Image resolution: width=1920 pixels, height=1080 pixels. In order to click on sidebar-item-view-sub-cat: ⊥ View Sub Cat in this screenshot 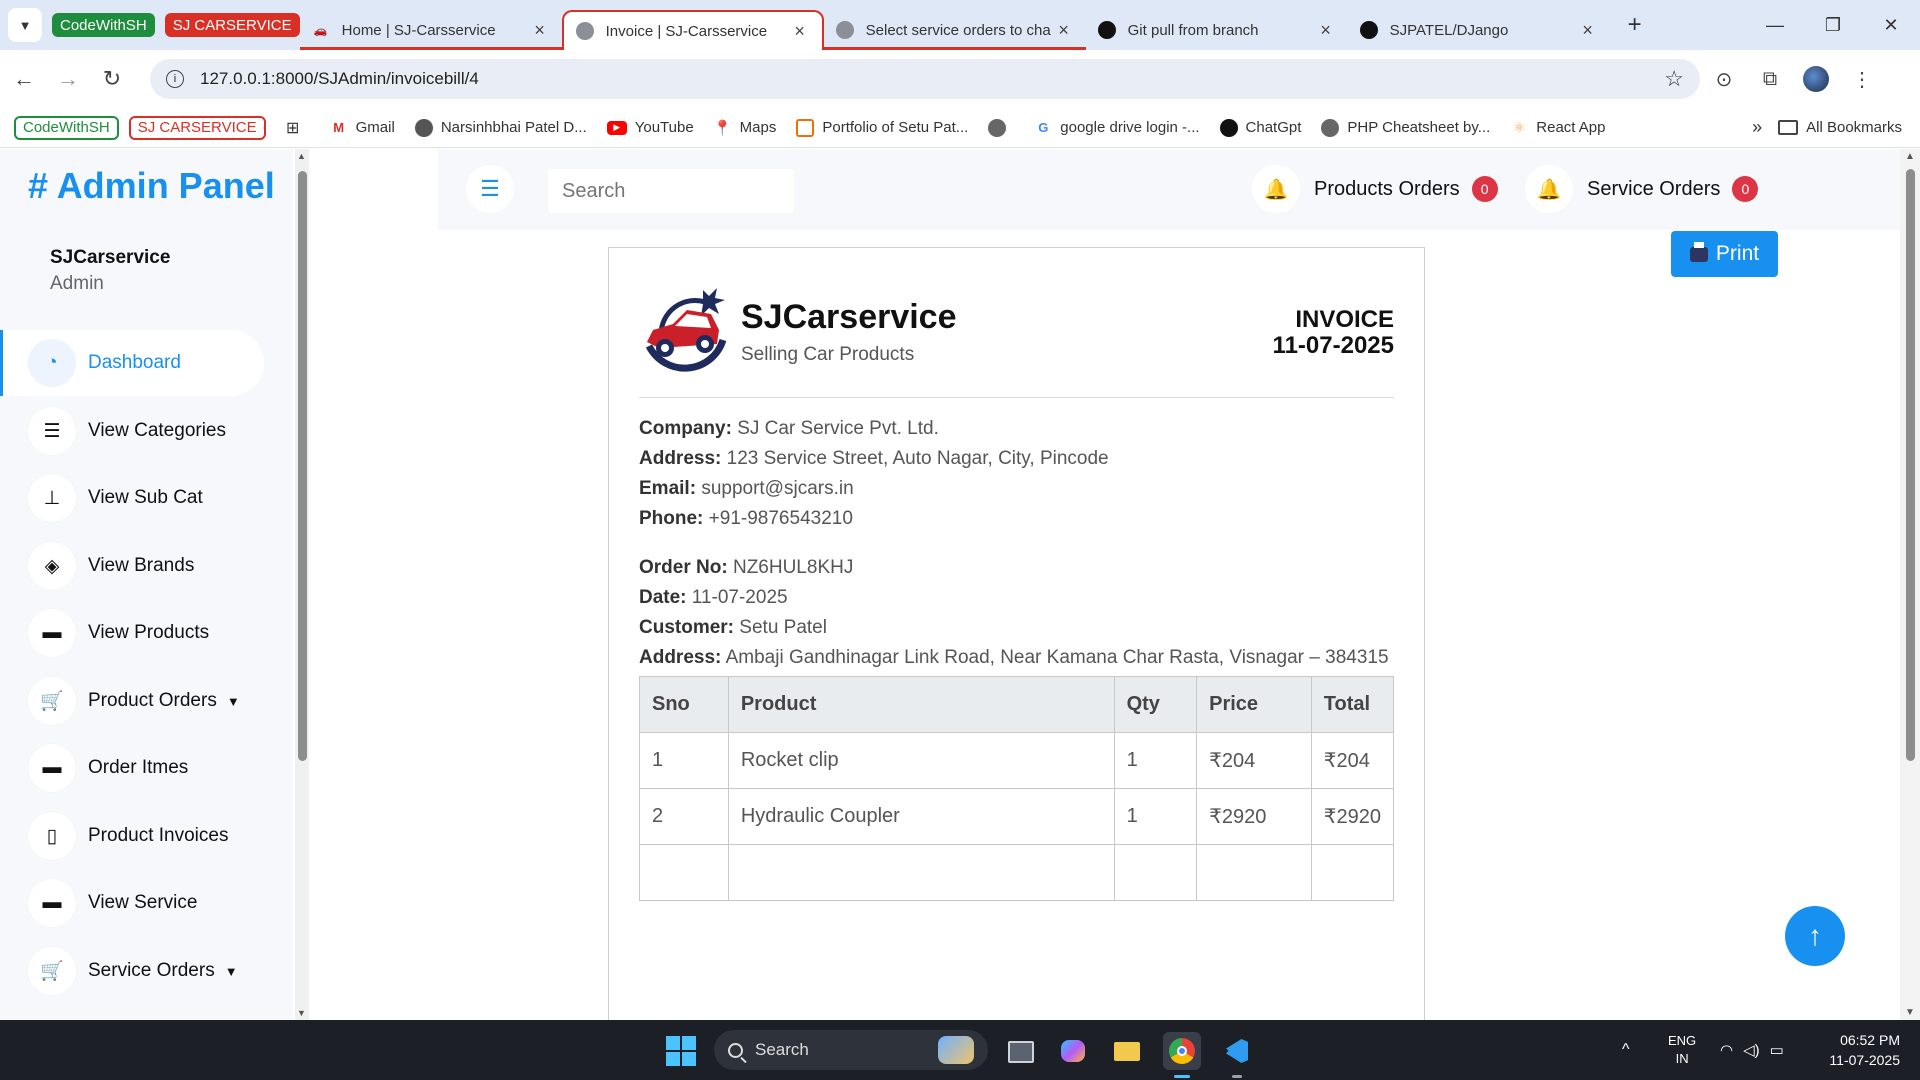, I will do `click(132, 498)`.